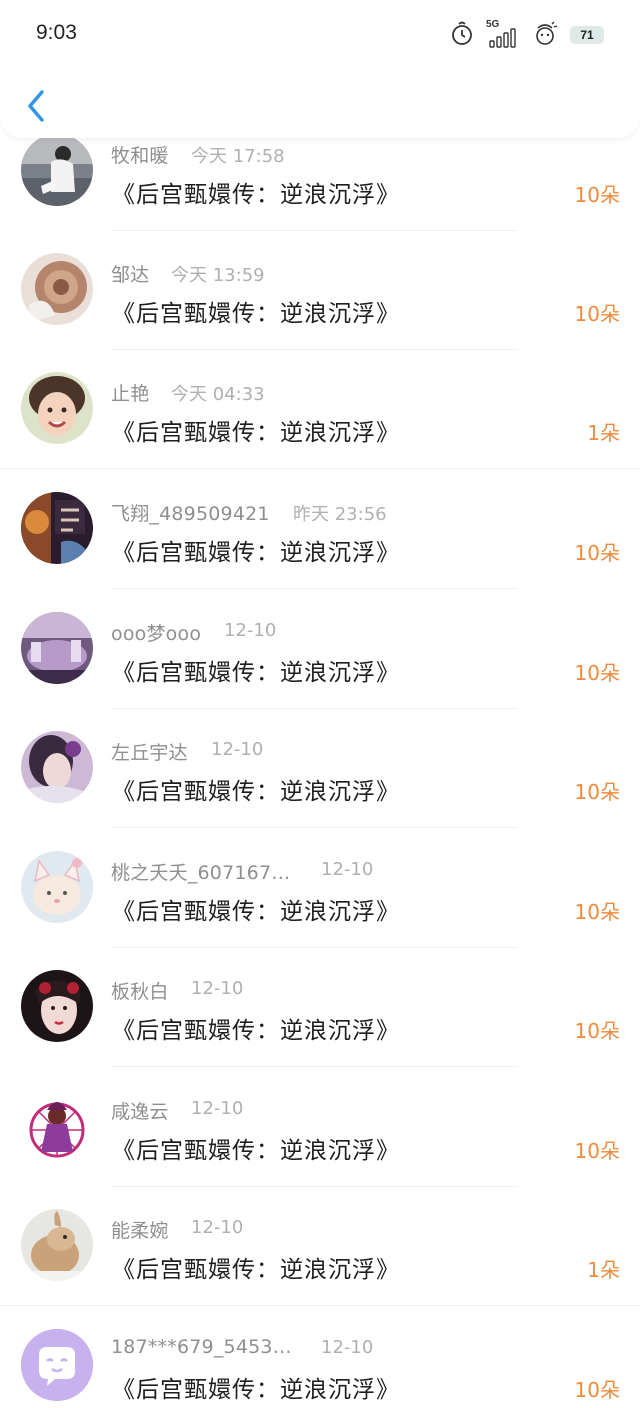 The image size is (640, 1408). What do you see at coordinates (56, 32) in the screenshot?
I see `status-time: 9:03` at bounding box center [56, 32].